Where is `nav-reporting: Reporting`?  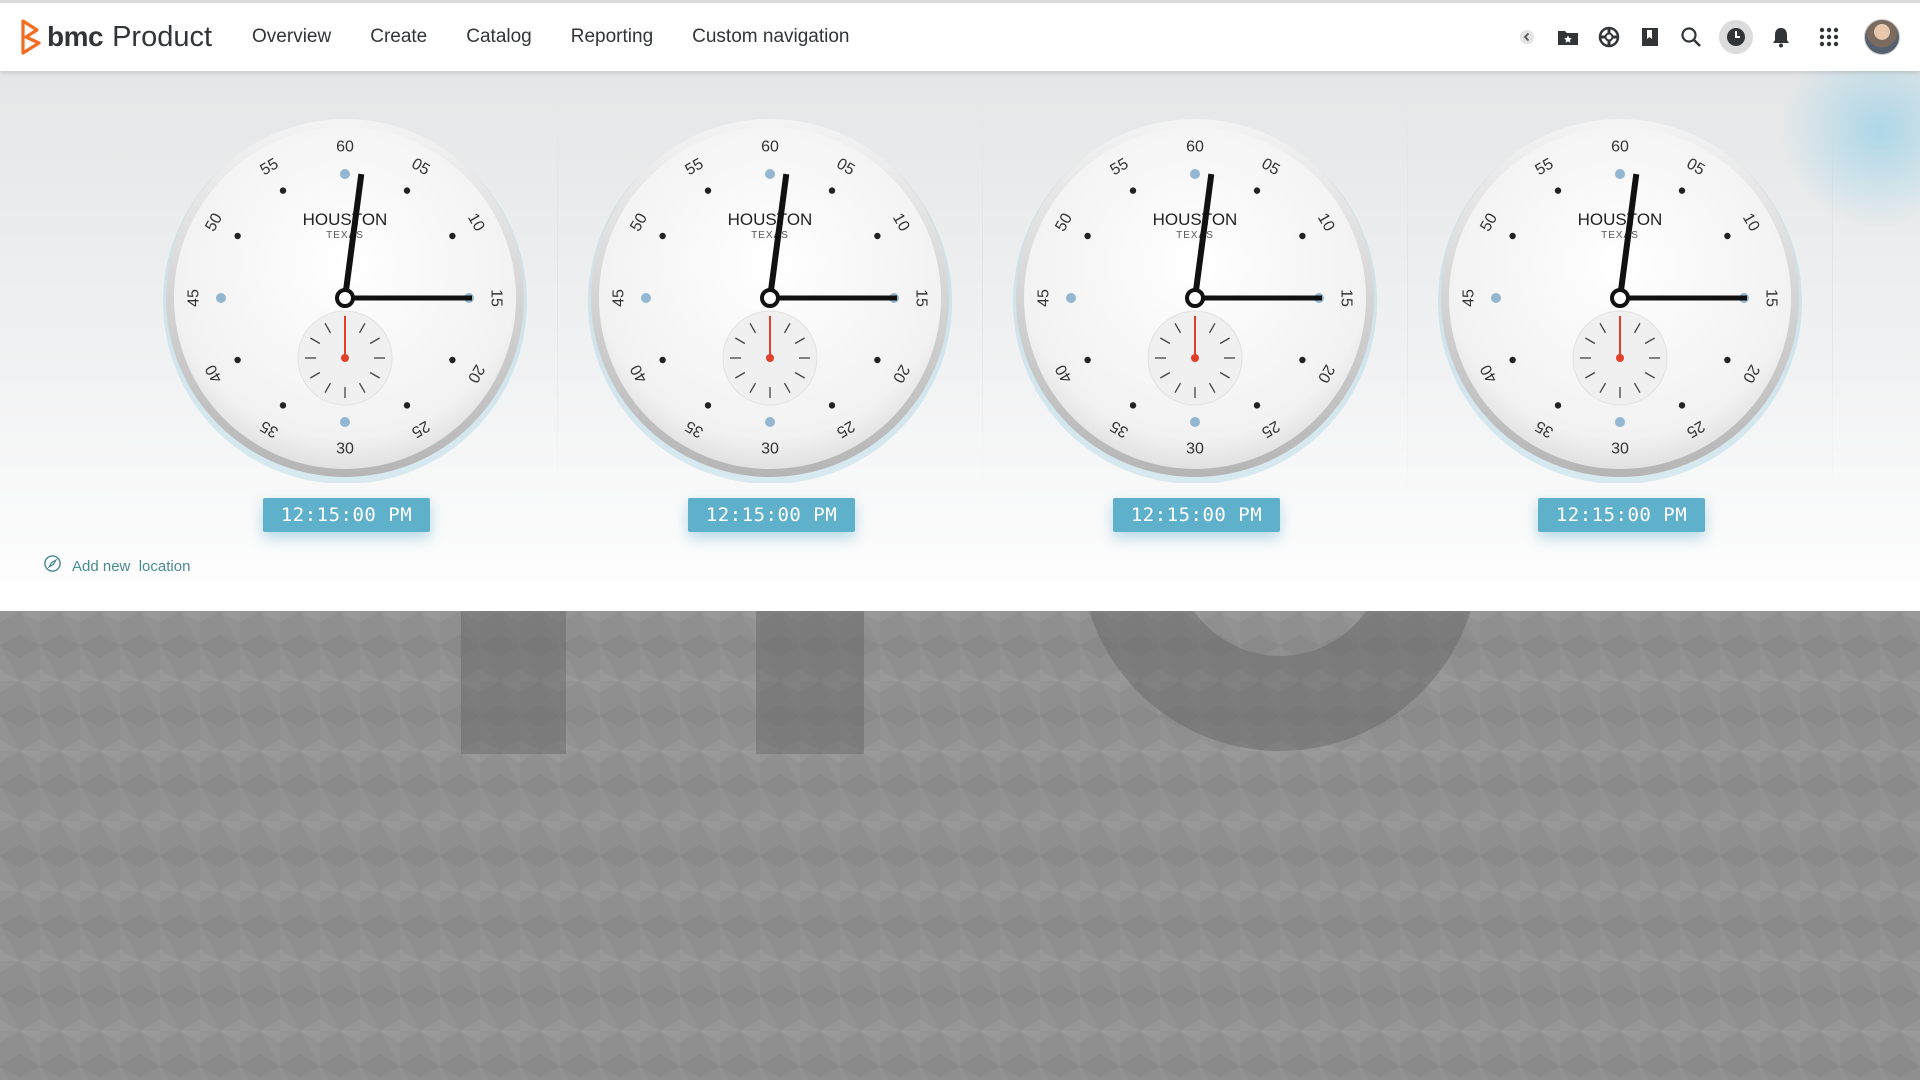
nav-reporting: Reporting is located at coordinates (612, 37).